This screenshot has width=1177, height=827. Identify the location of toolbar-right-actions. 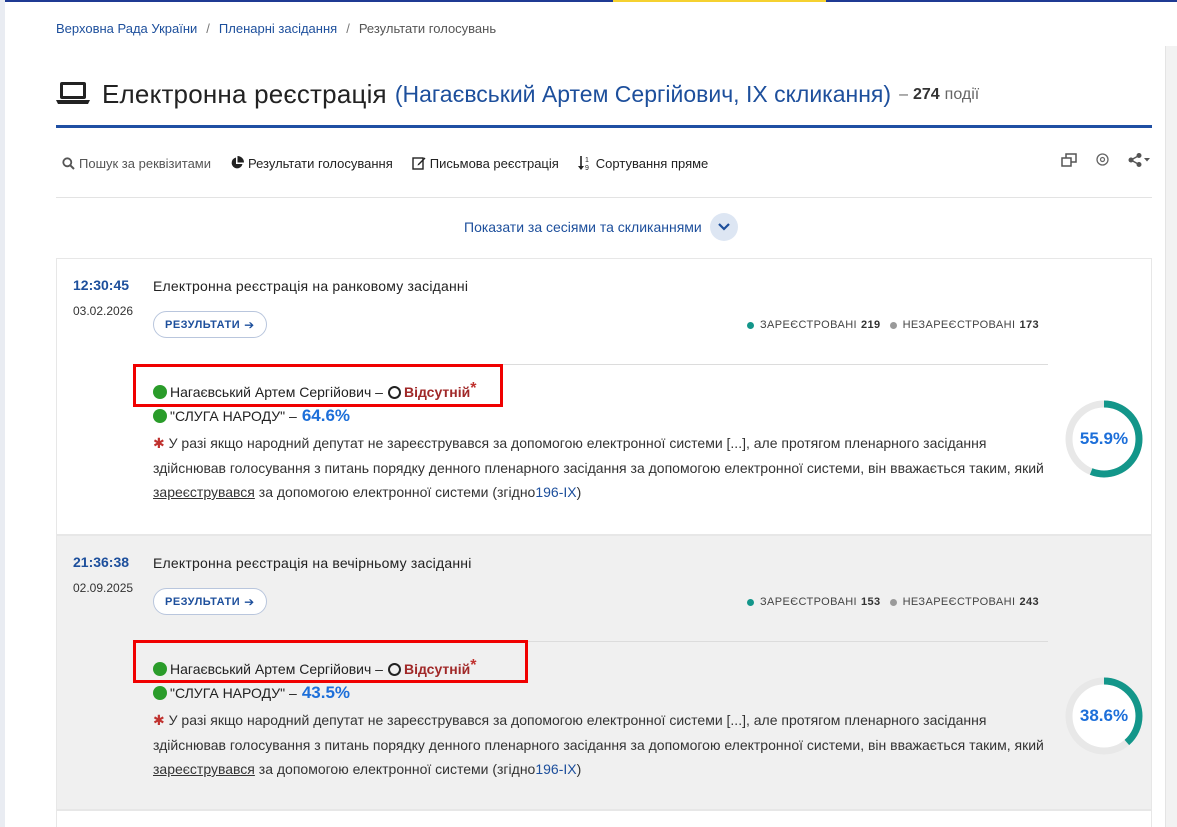
(1106, 159).